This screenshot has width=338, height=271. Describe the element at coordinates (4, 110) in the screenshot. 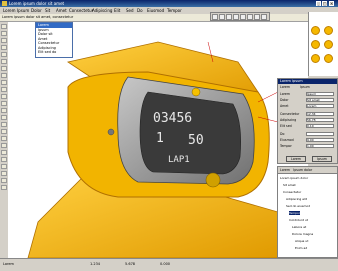

I see `split-tool-icon` at that location.